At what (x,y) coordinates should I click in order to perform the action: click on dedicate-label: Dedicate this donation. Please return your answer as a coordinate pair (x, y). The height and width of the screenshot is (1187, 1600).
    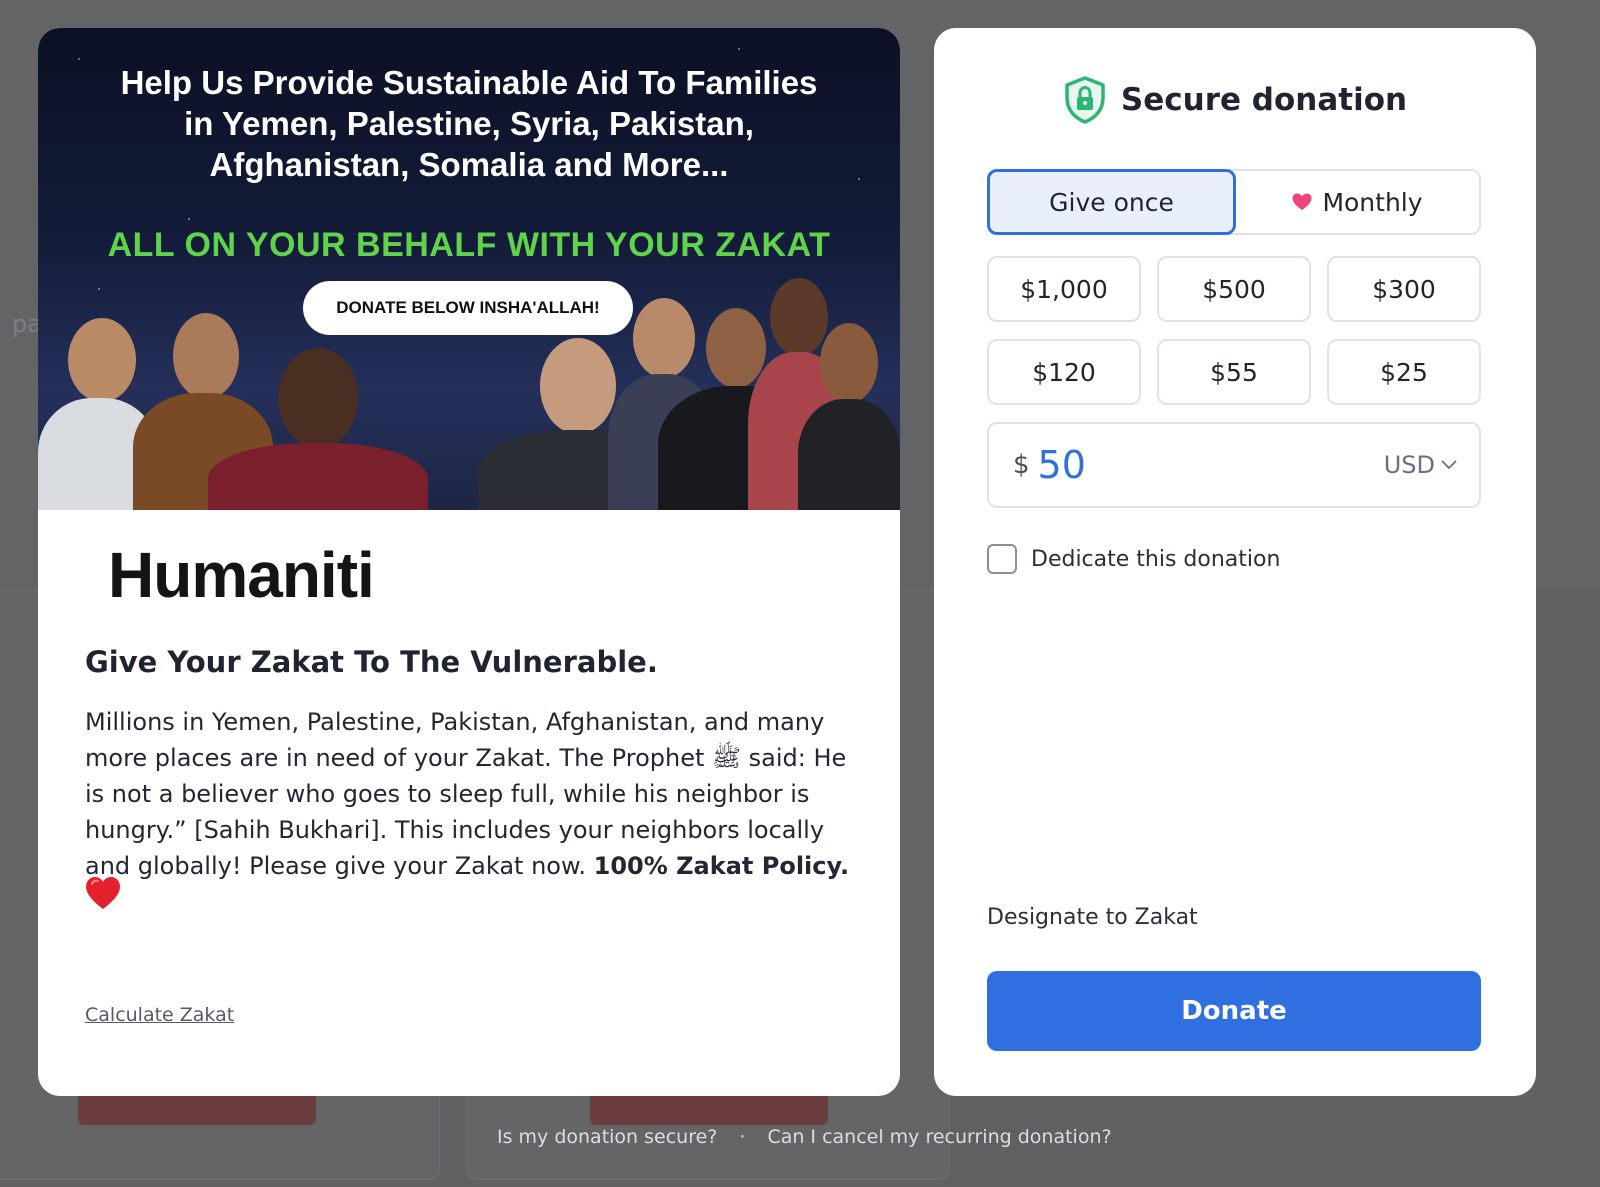
    Looking at the image, I should click on (1156, 559).